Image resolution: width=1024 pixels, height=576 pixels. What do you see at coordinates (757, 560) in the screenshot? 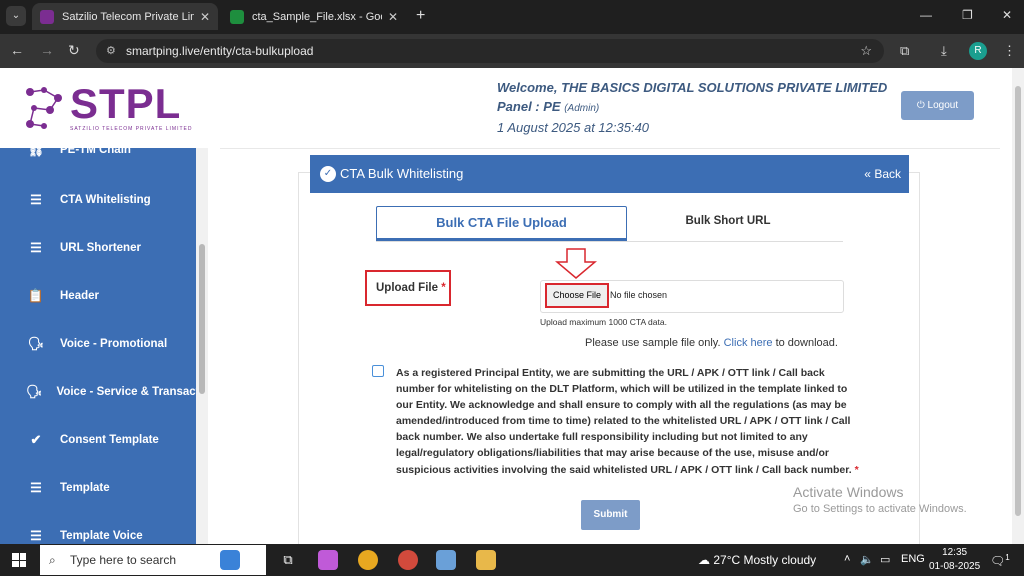
I see `weather-widget: ☁ 27°C Mostly cloudy` at bounding box center [757, 560].